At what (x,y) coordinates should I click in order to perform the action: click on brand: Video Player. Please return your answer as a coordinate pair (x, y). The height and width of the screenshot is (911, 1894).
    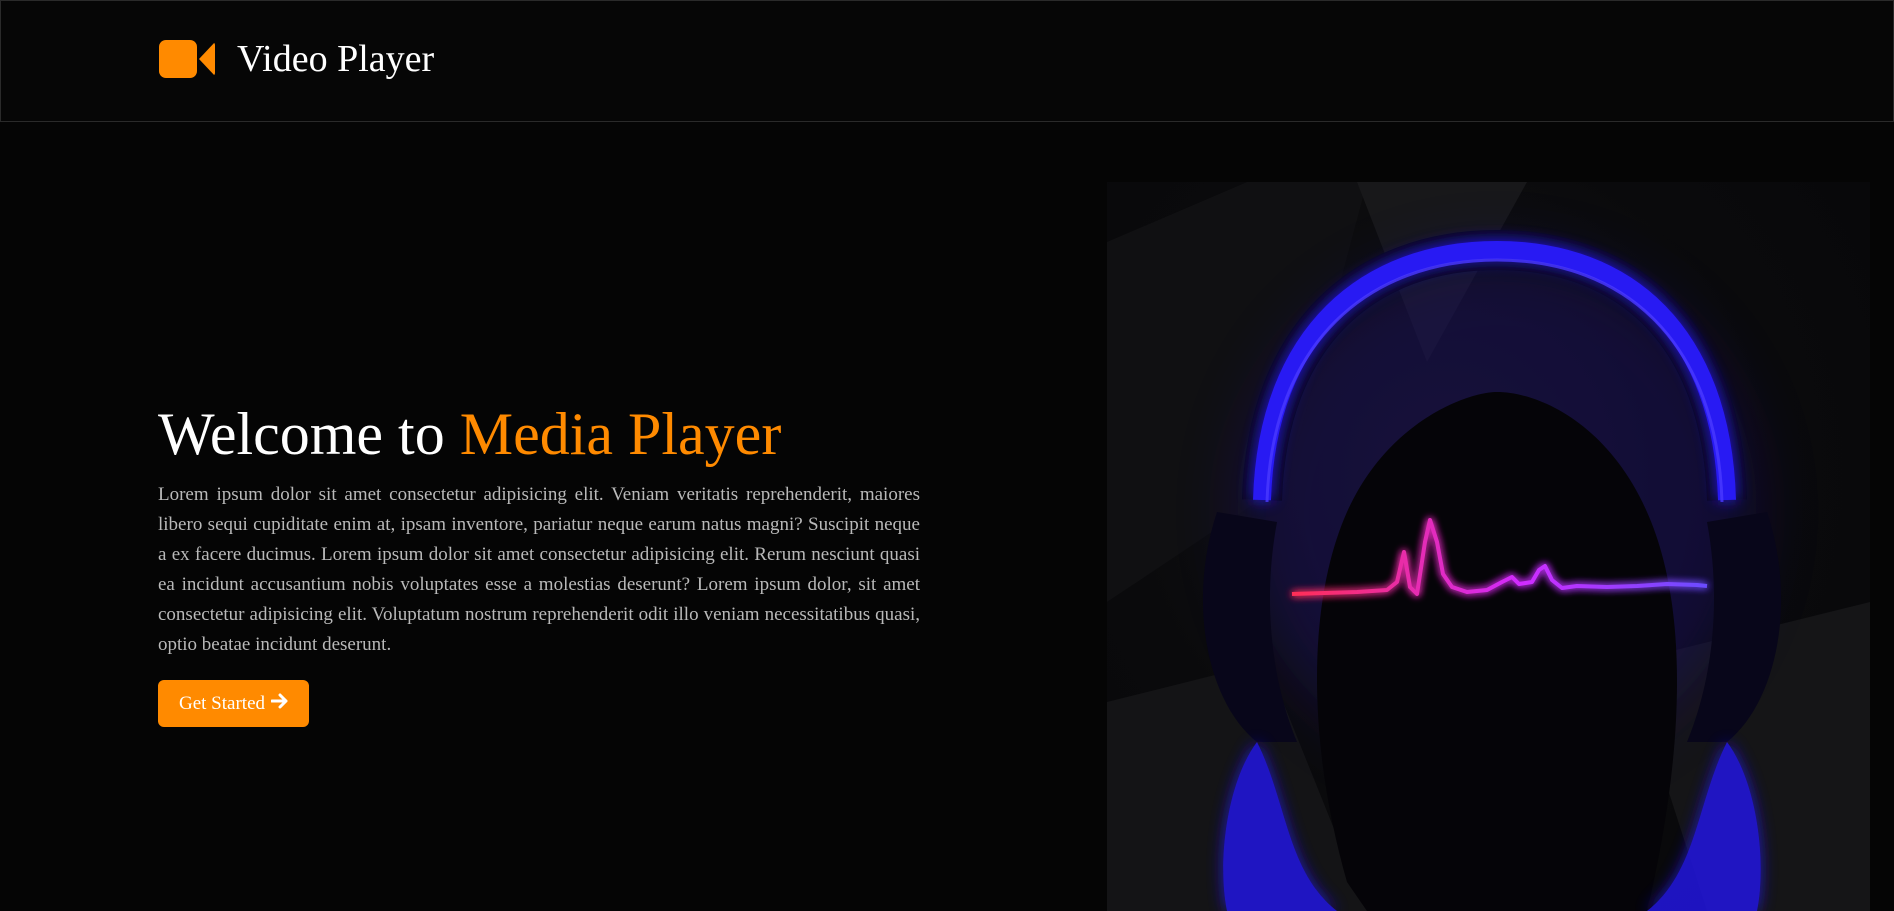
    Looking at the image, I should click on (296, 59).